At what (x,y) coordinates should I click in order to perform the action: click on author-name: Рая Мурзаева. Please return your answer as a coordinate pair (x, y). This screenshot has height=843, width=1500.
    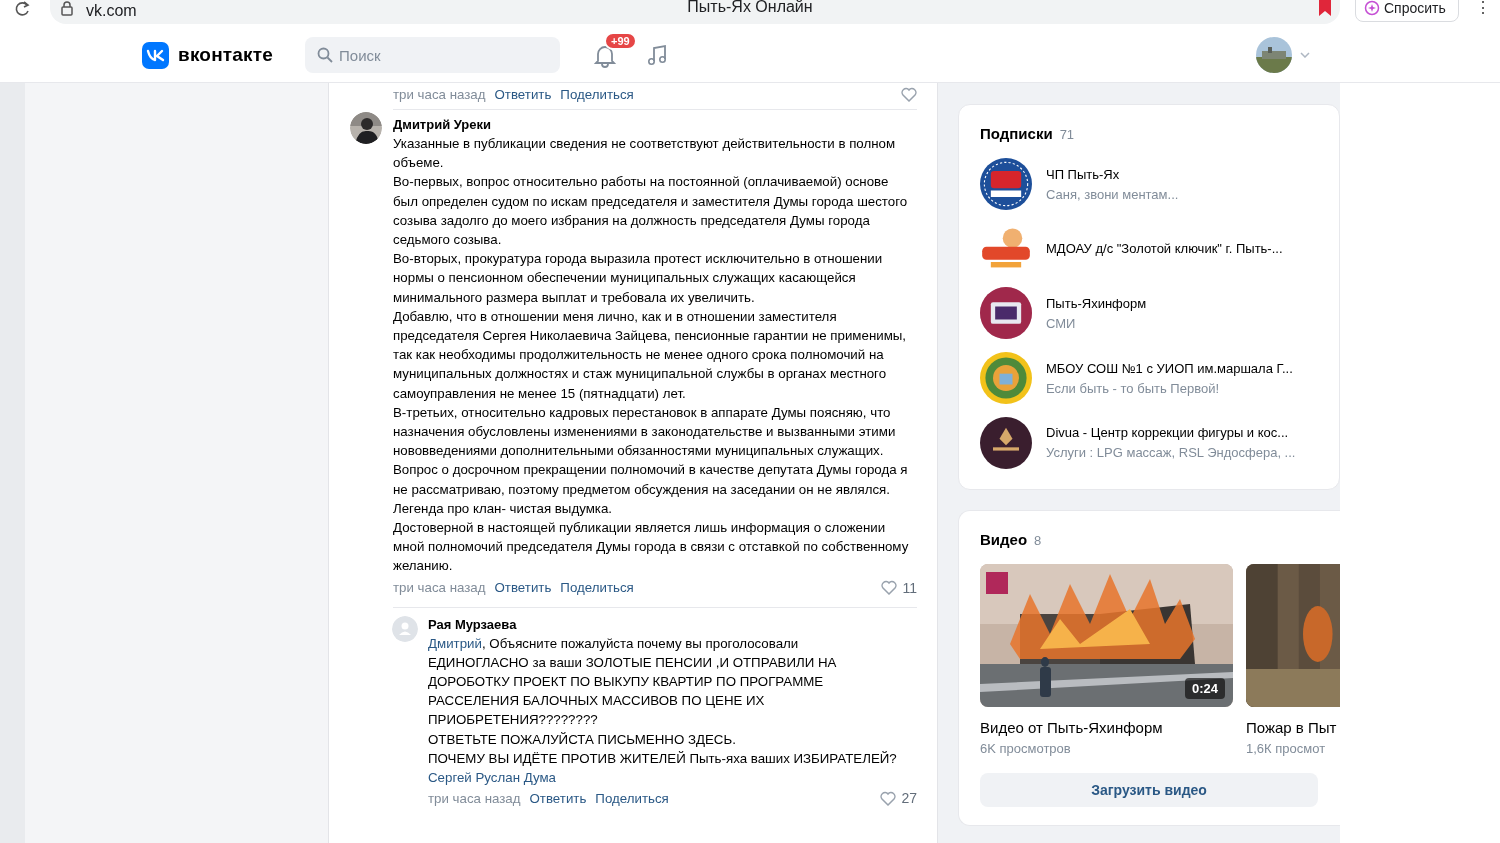
    Looking at the image, I should click on (672, 624).